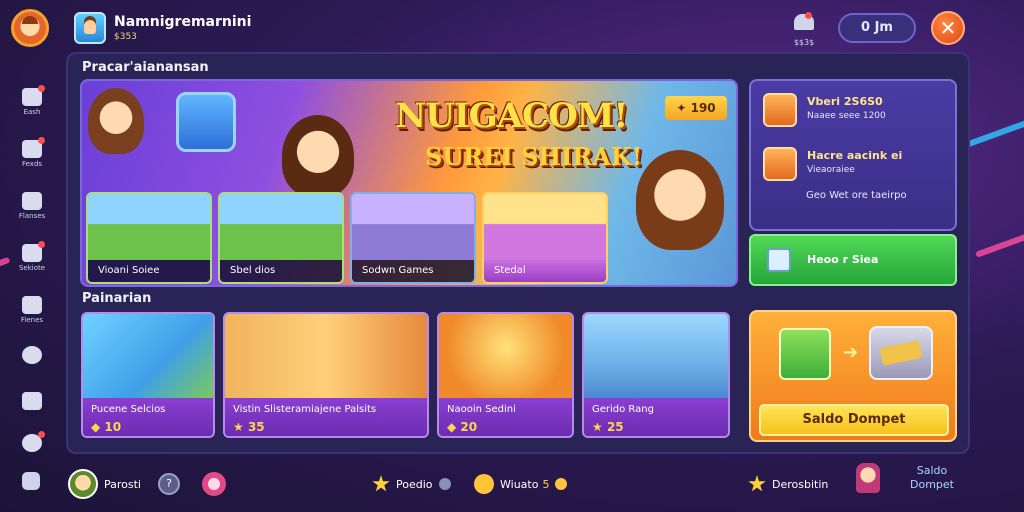 The height and width of the screenshot is (512, 1024). What do you see at coordinates (256, 427) in the screenshot?
I see `product-price-value: 35` at bounding box center [256, 427].